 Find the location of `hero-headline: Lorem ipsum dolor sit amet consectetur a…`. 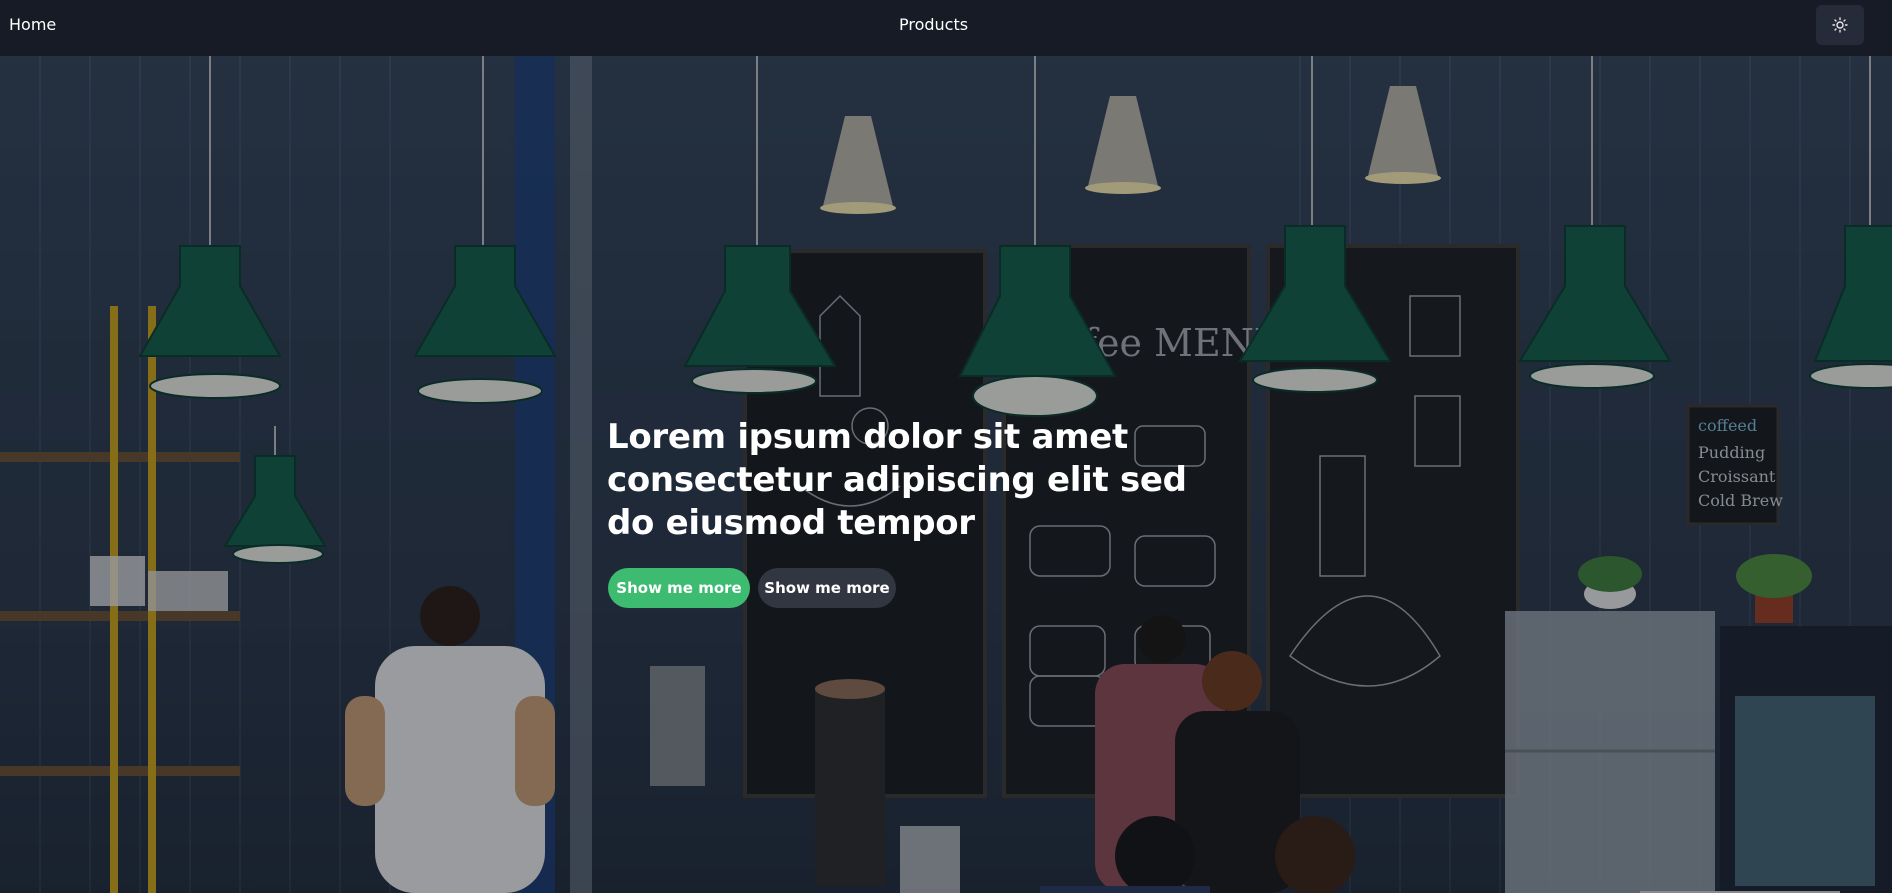

hero-headline: Lorem ipsum dolor sit amet consectetur a… is located at coordinates (897, 480).